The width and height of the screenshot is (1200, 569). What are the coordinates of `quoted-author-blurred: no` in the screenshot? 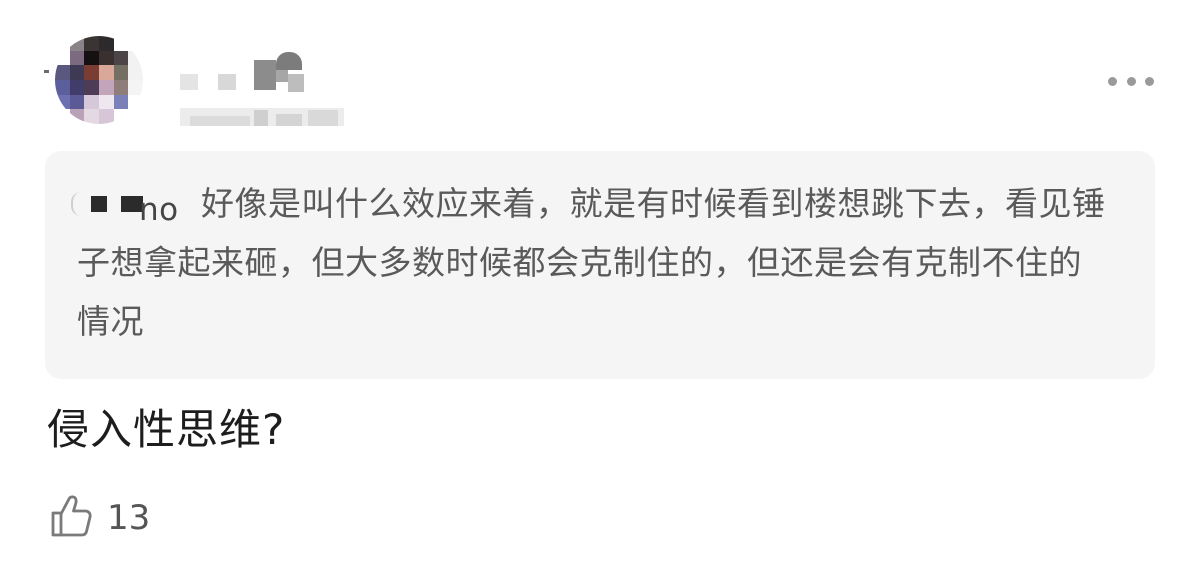 It's located at (136, 208).